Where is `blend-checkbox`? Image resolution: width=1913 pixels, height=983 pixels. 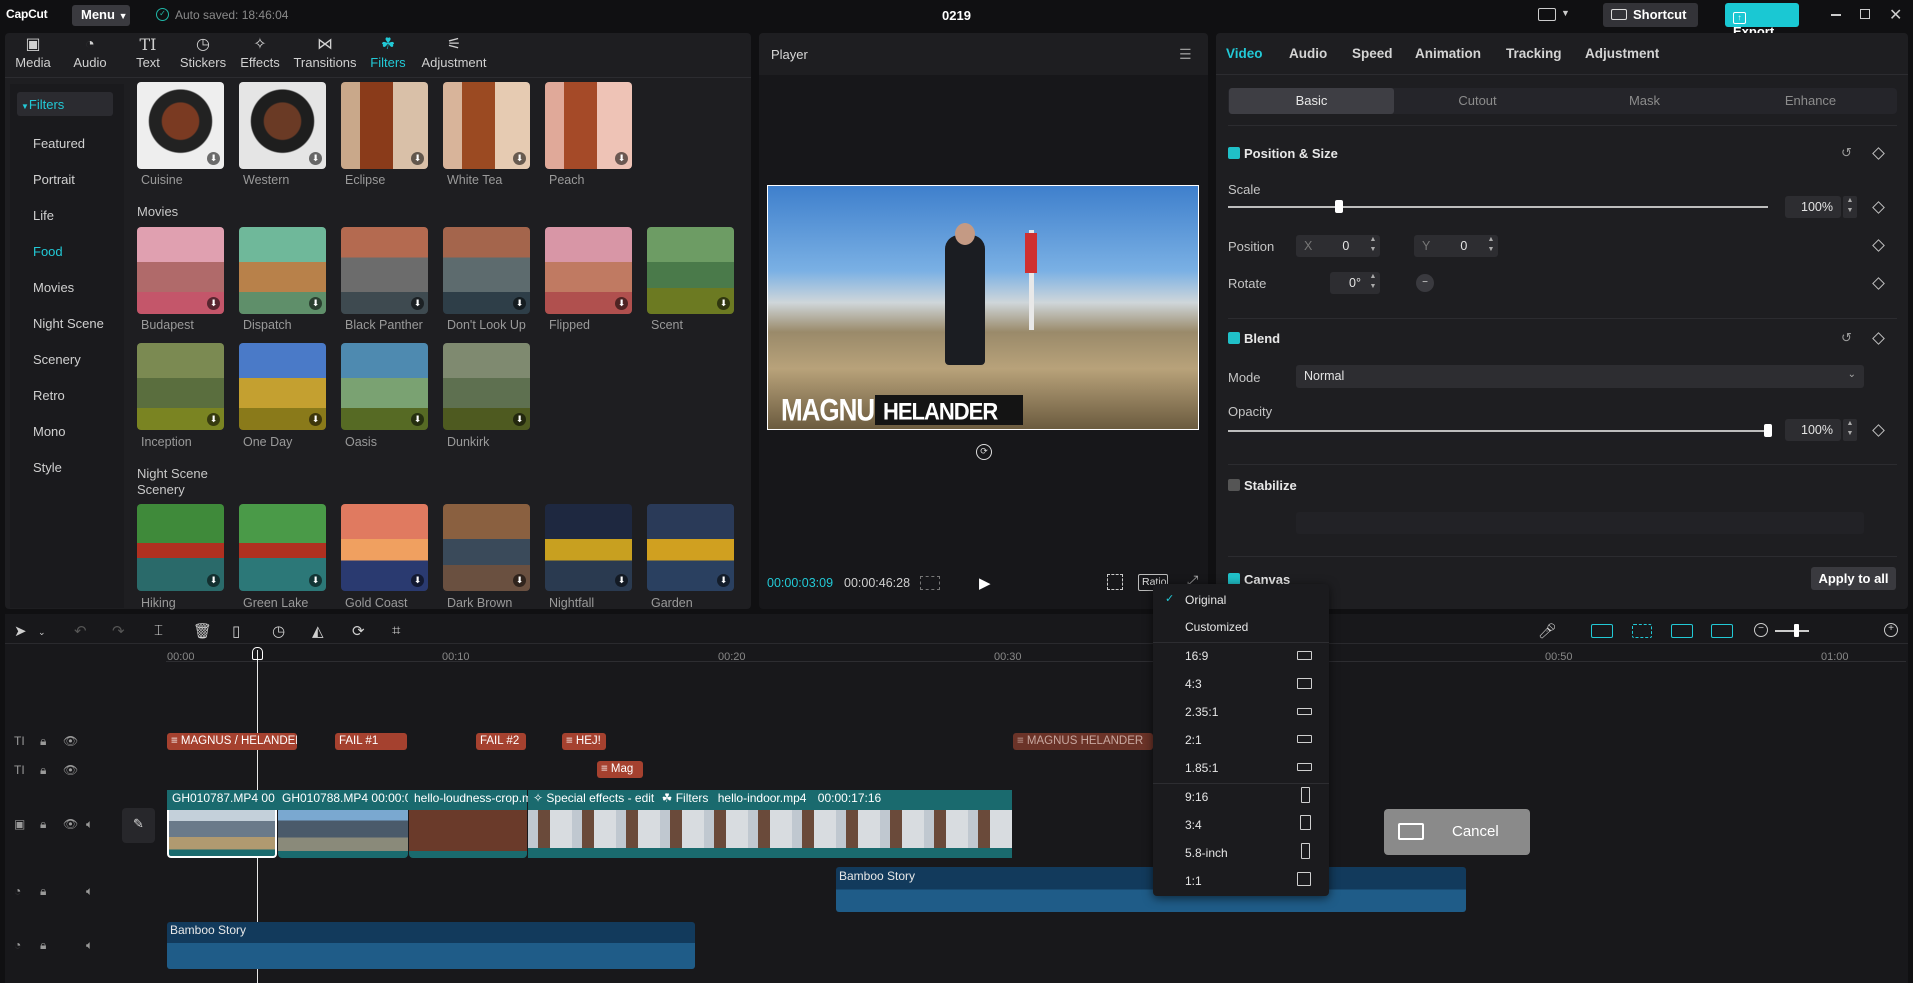
blend-checkbox is located at coordinates (1234, 338).